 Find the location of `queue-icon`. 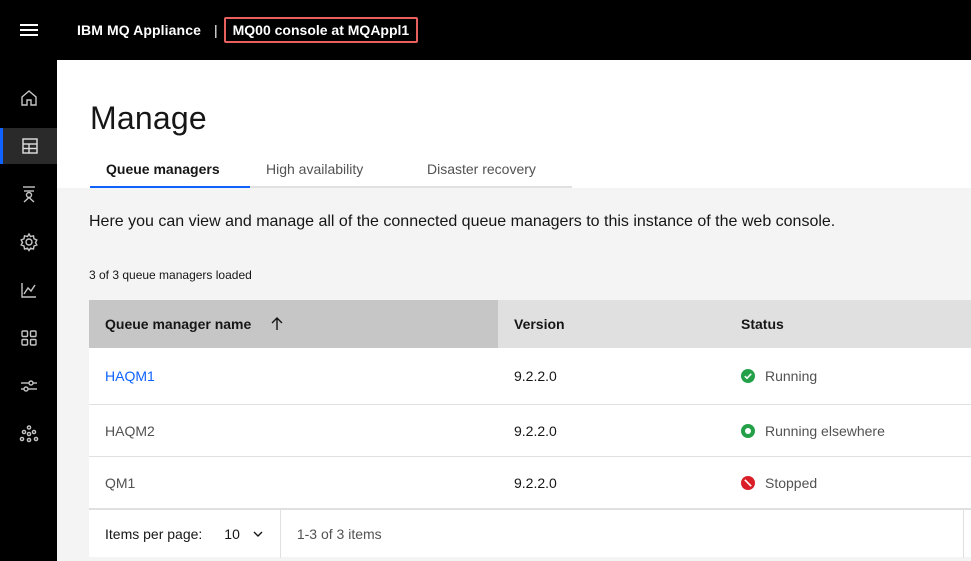

queue-icon is located at coordinates (28, 194).